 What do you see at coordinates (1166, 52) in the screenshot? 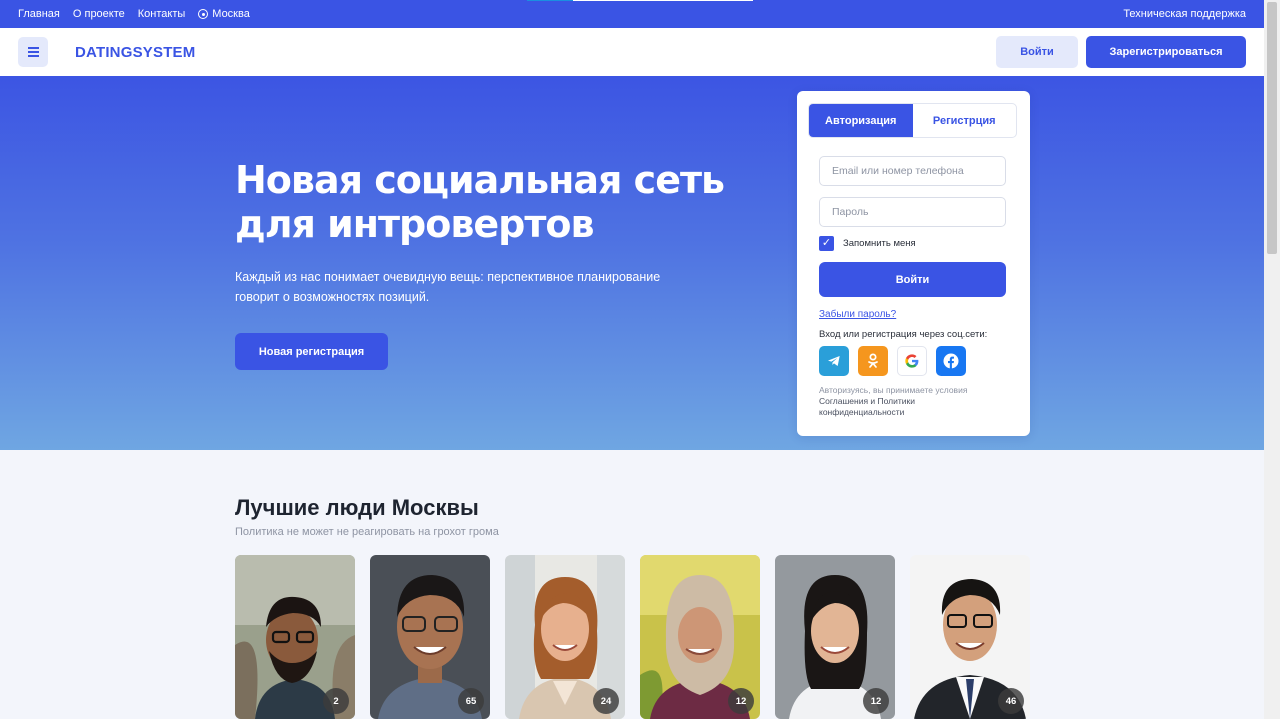
I see `header-register-button: Зарегистрироваться` at bounding box center [1166, 52].